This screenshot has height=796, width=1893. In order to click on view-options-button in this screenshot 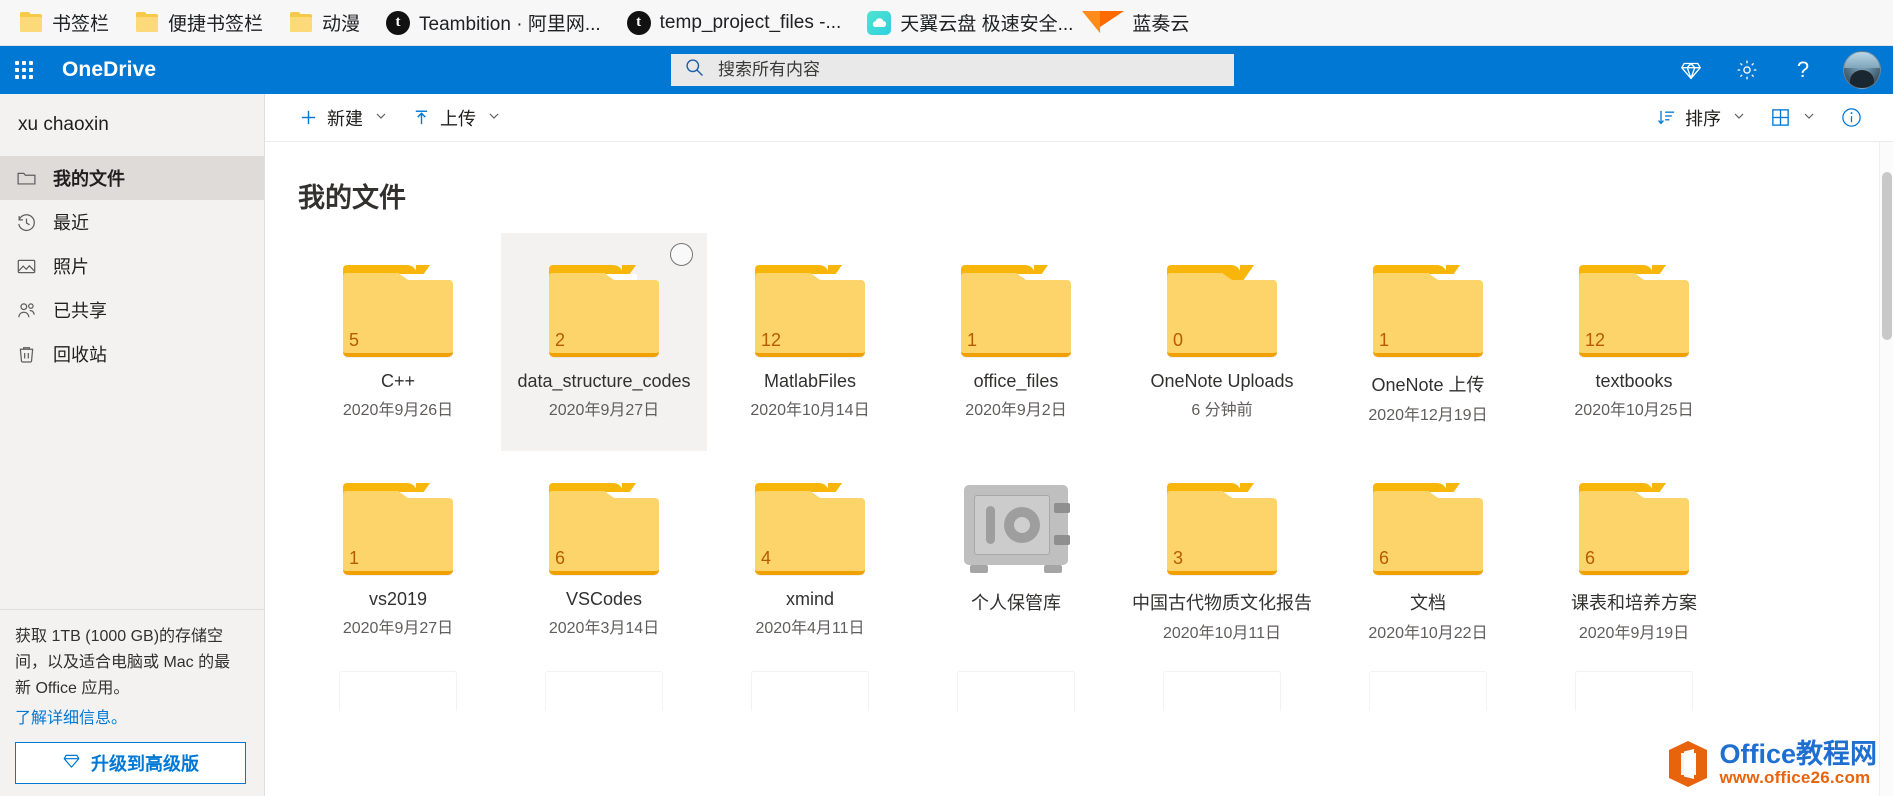, I will do `click(1793, 118)`.